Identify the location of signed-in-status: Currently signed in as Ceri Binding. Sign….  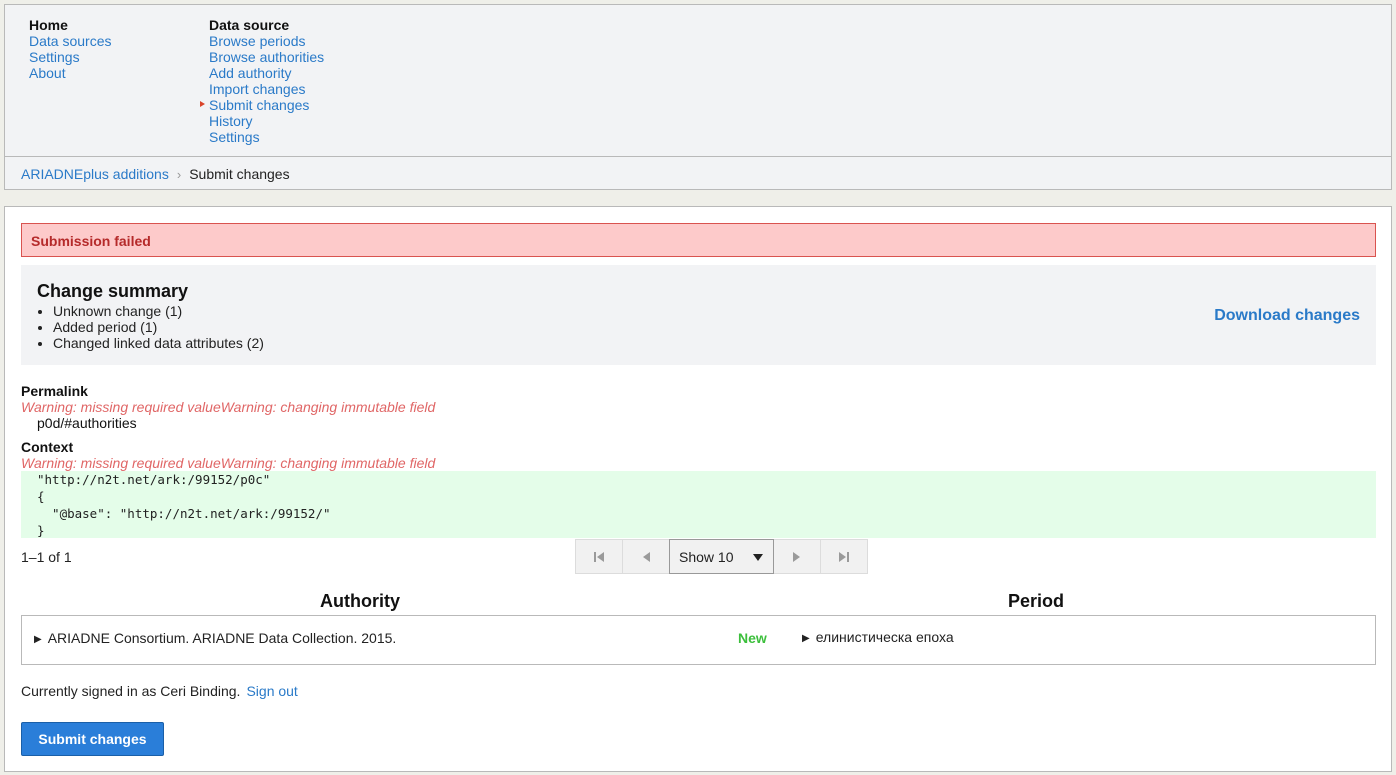
(159, 691).